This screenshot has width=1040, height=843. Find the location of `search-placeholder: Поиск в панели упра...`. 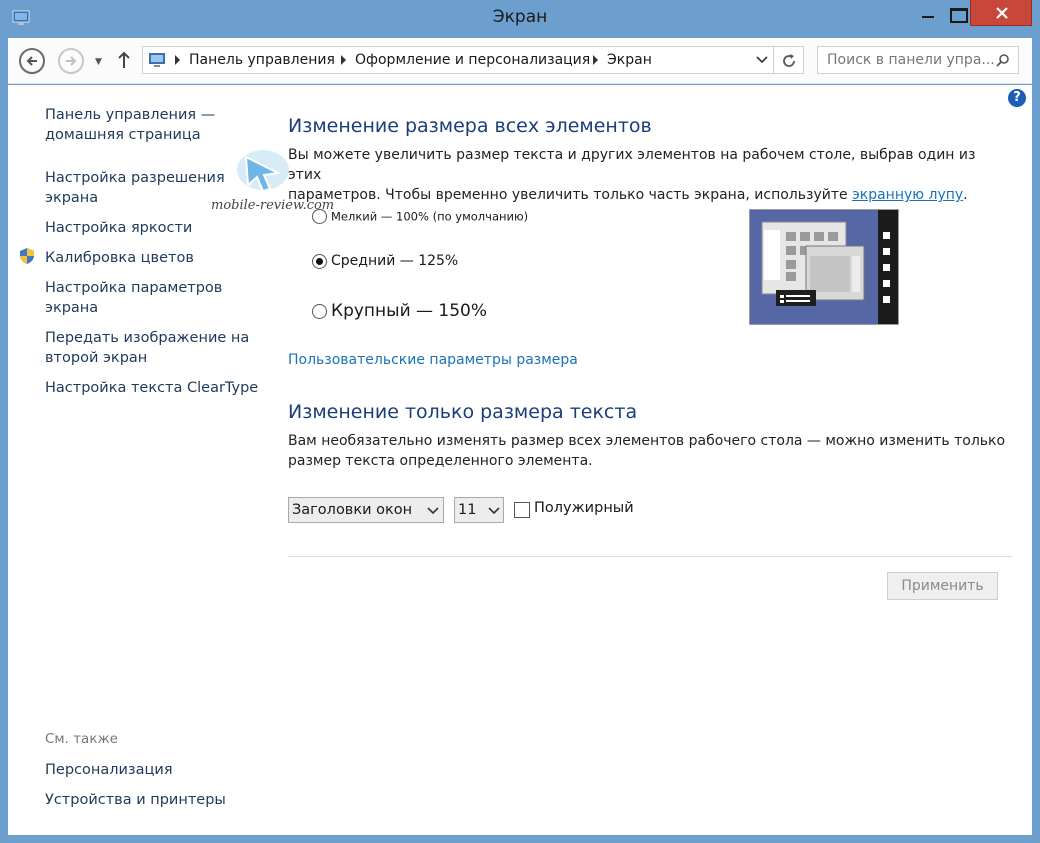

search-placeholder: Поиск в панели упра... is located at coordinates (911, 60).